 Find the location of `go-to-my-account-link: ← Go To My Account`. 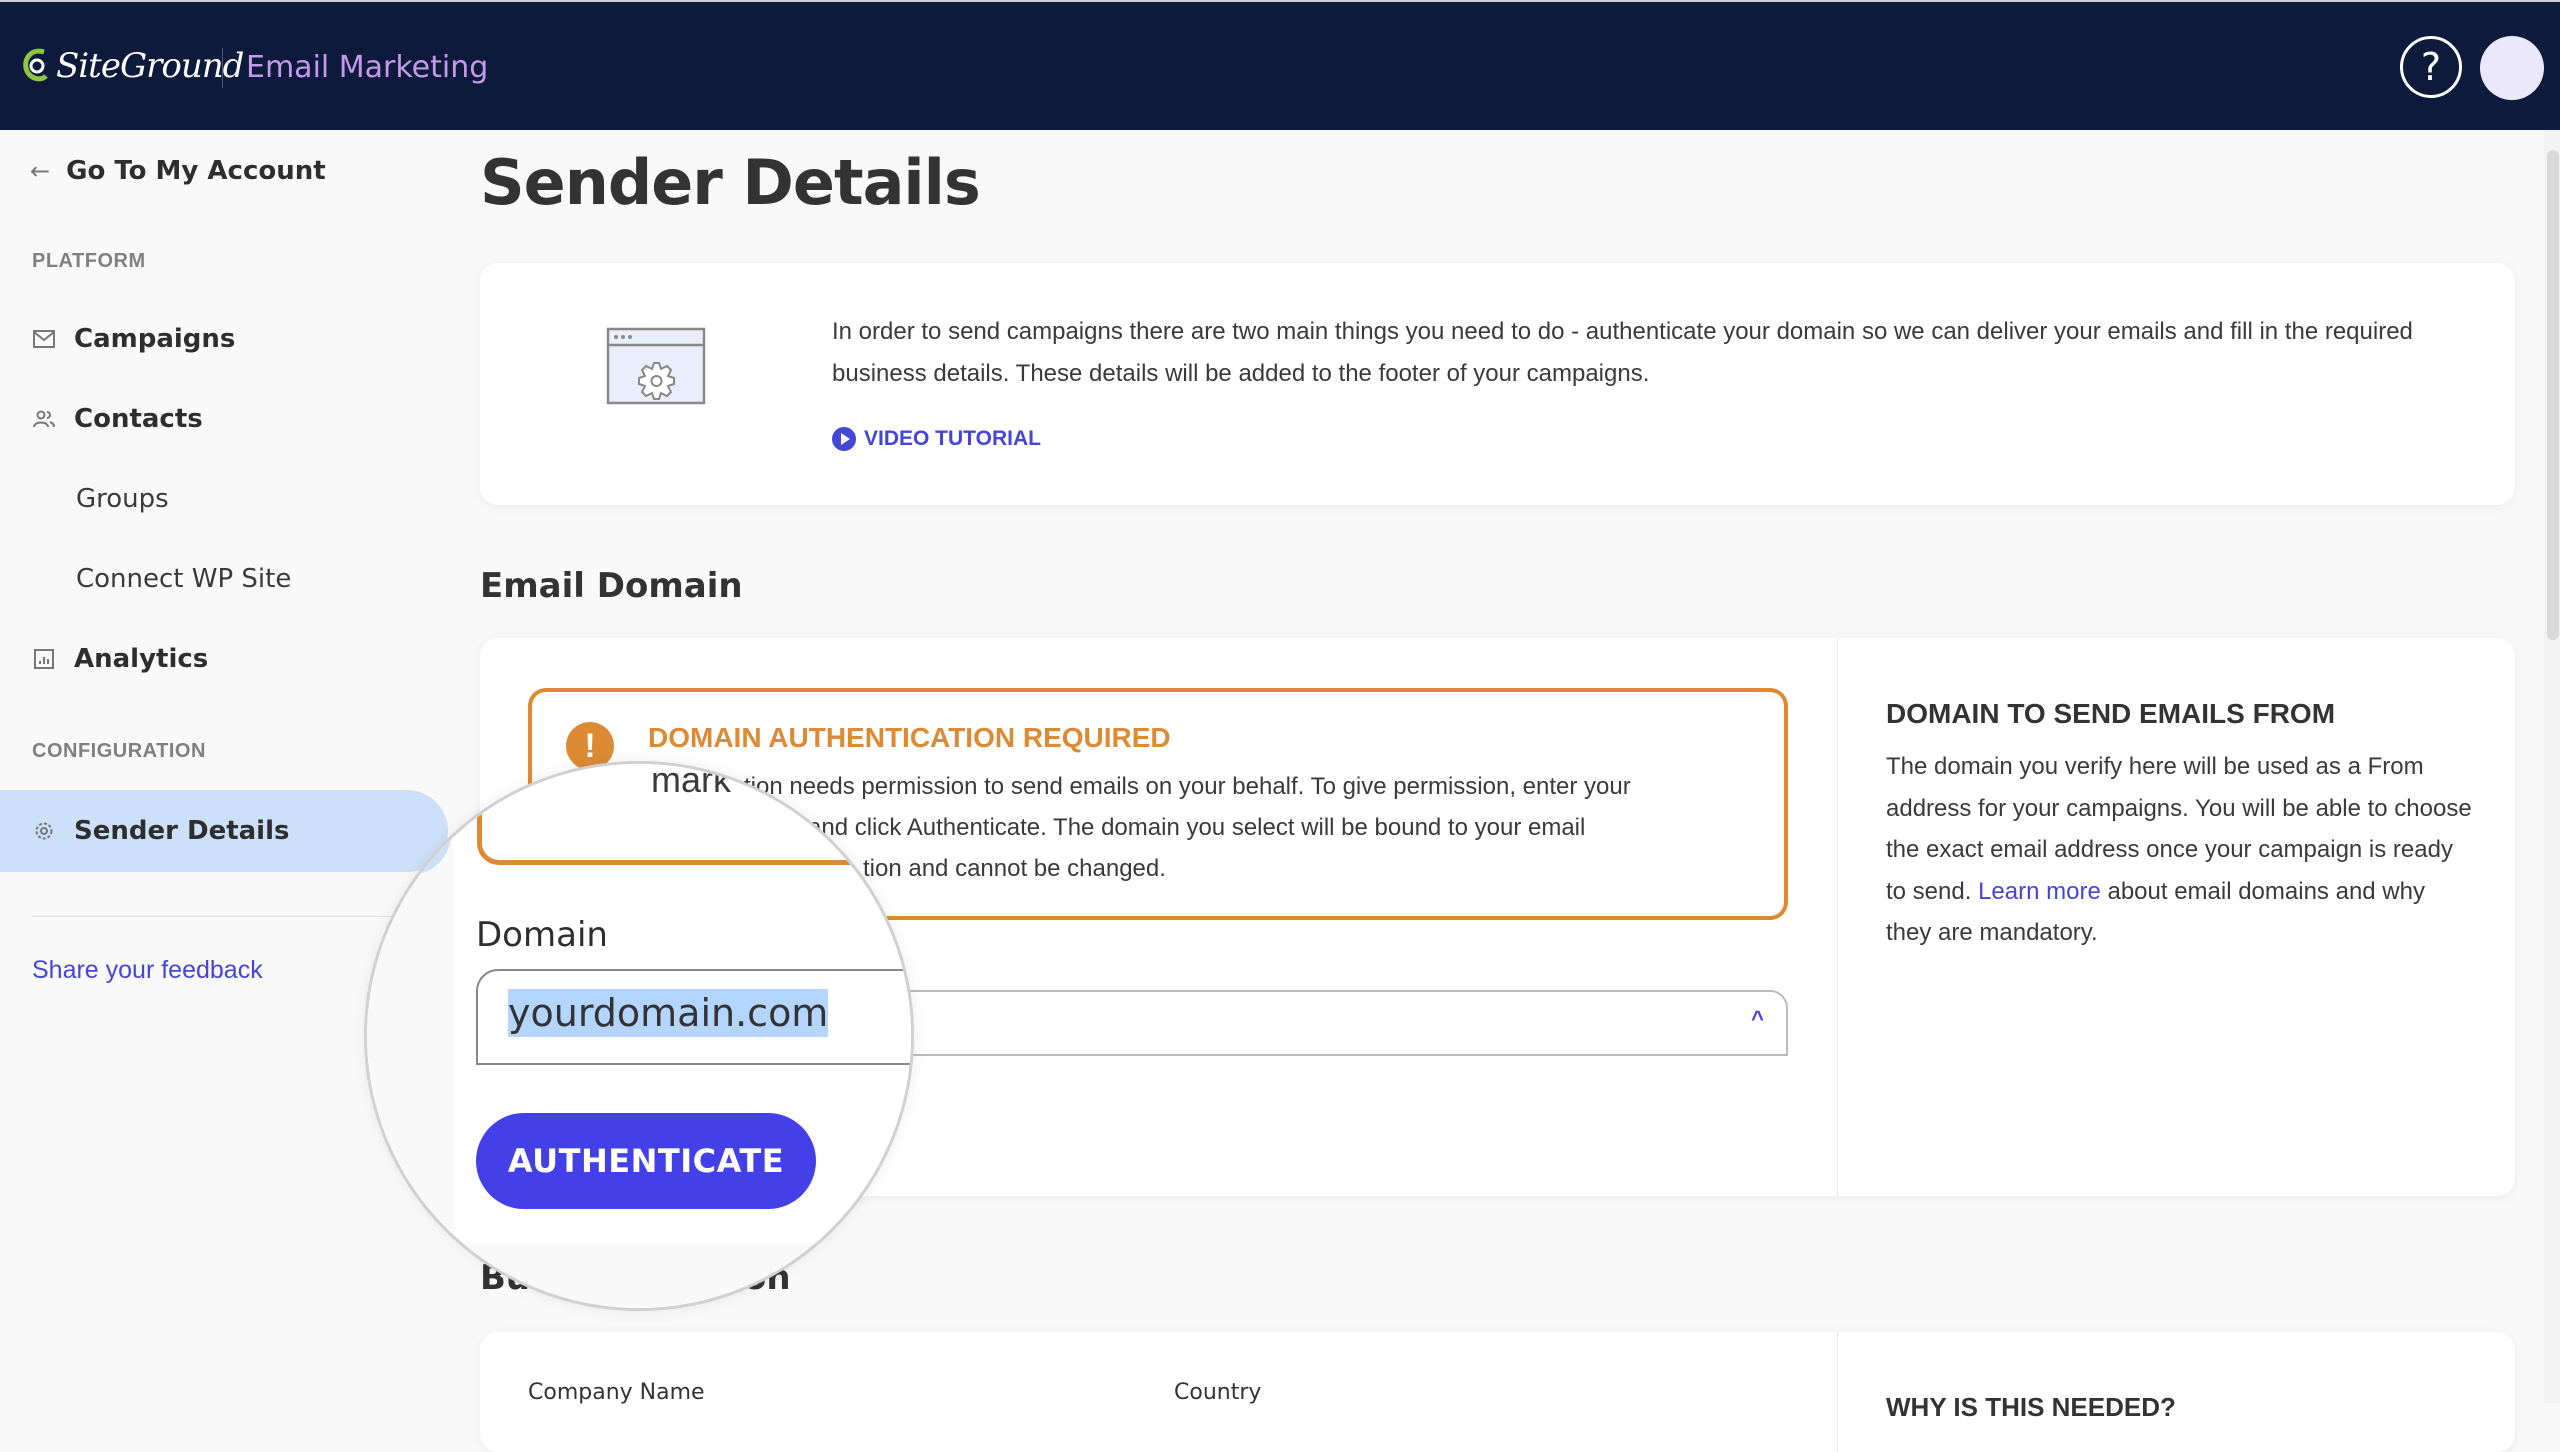

go-to-my-account-link: ← Go To My Account is located at coordinates (178, 171).